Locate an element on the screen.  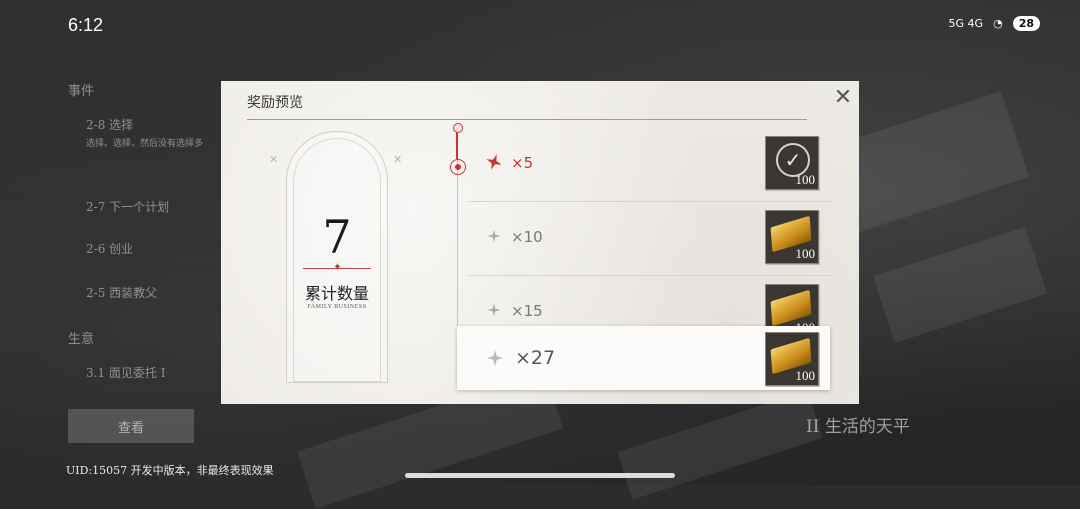
status-bar: 6:12 5G 4G ◔ 28 is located at coordinates (540, 26).